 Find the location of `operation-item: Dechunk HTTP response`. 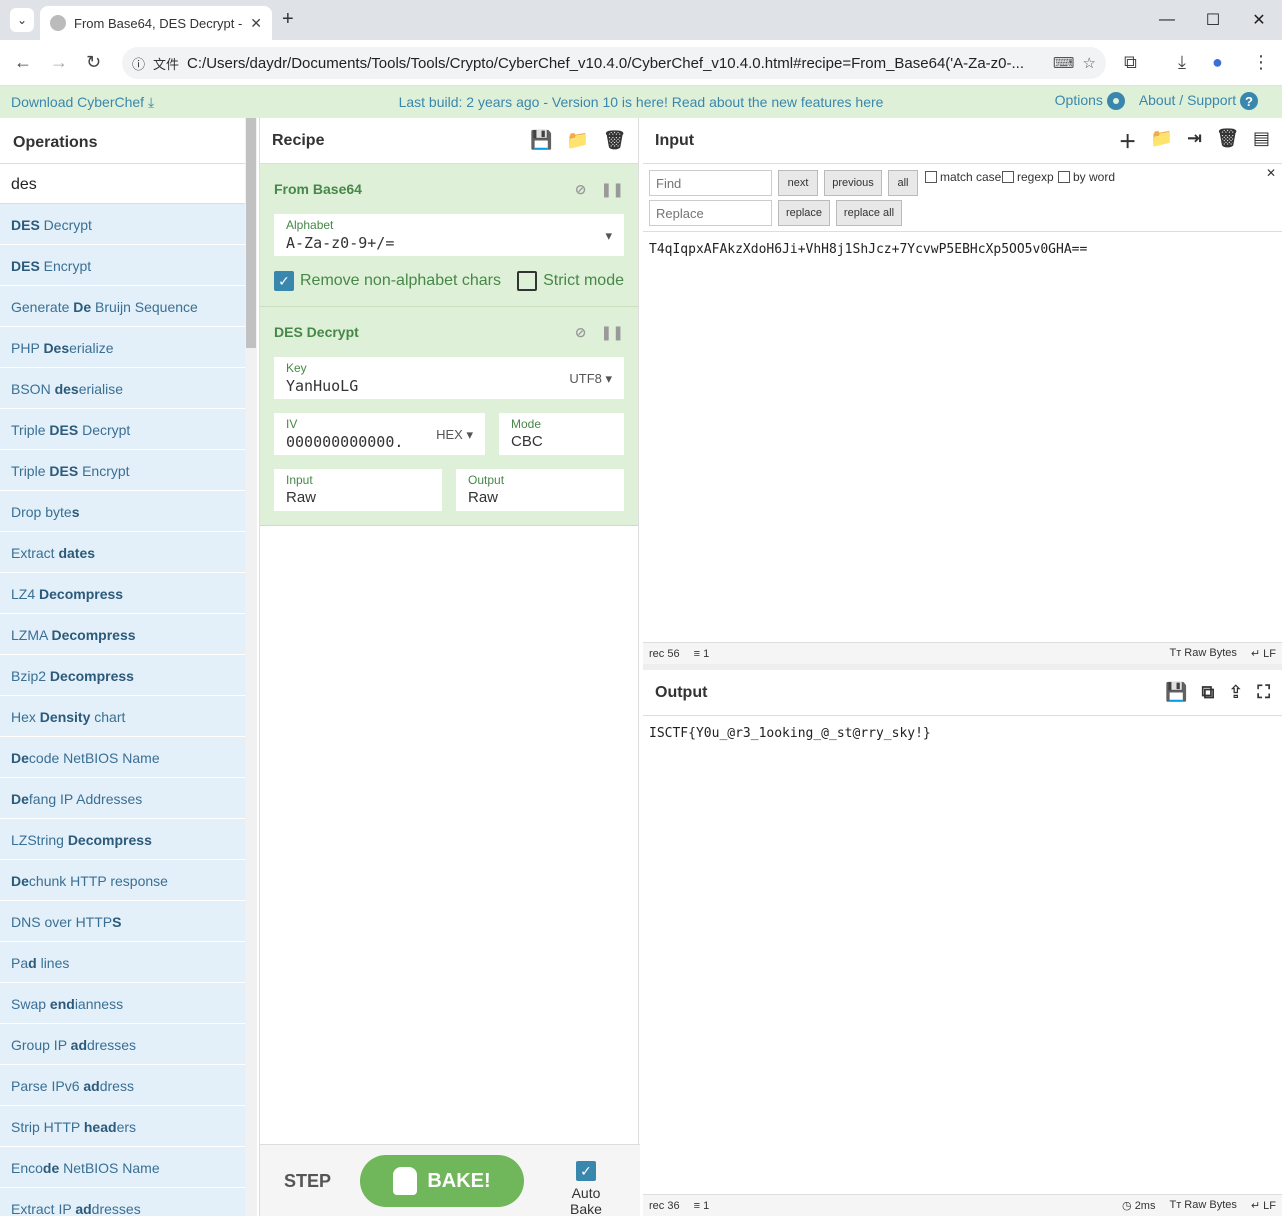

operation-item: Dechunk HTTP response is located at coordinates (122, 880).